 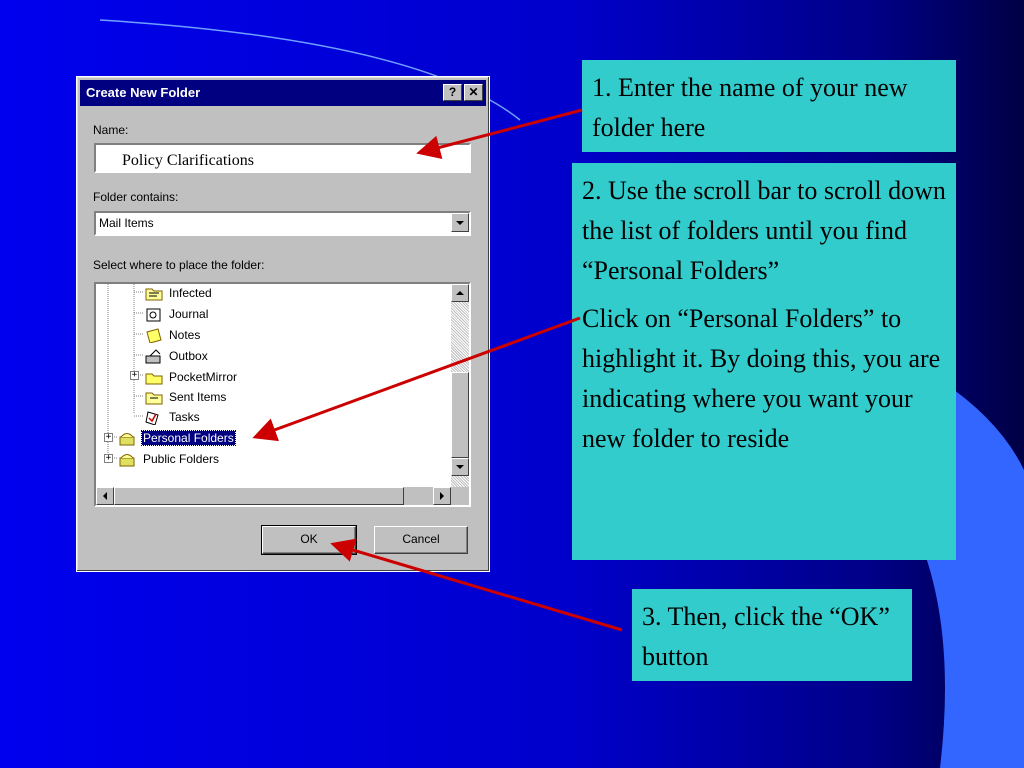 What do you see at coordinates (153, 356) in the screenshot?
I see `outbox-icon` at bounding box center [153, 356].